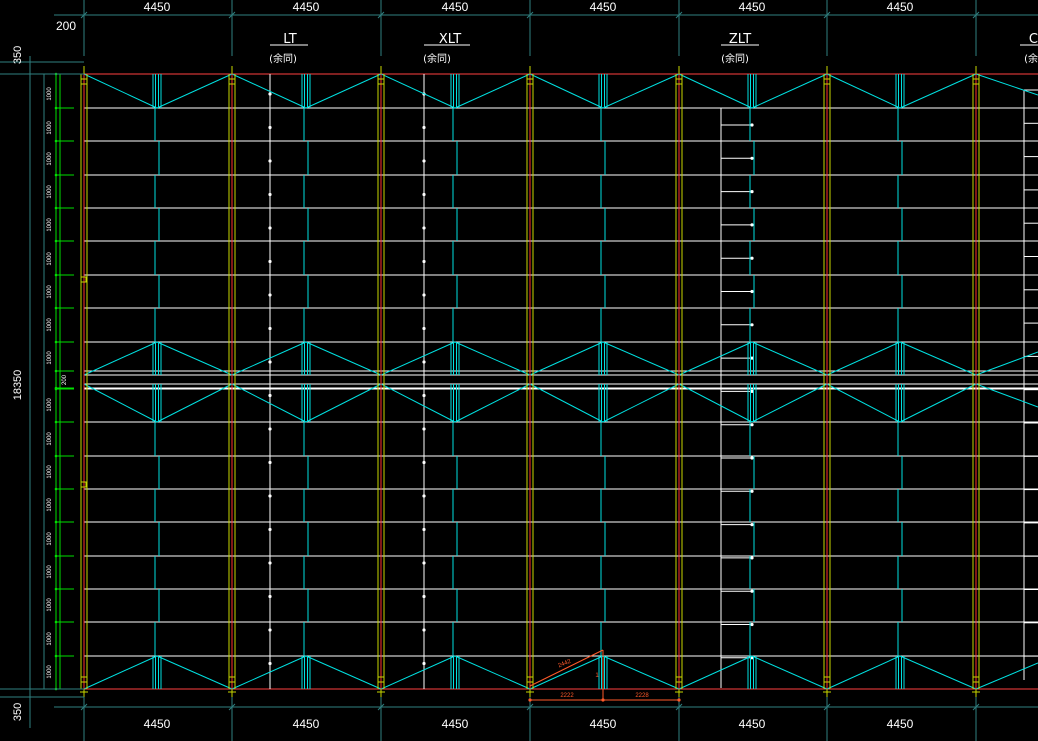 The height and width of the screenshot is (741, 1038). What do you see at coordinates (735, 58) in the screenshot?
I see `label-zlt-sub: (余同)` at bounding box center [735, 58].